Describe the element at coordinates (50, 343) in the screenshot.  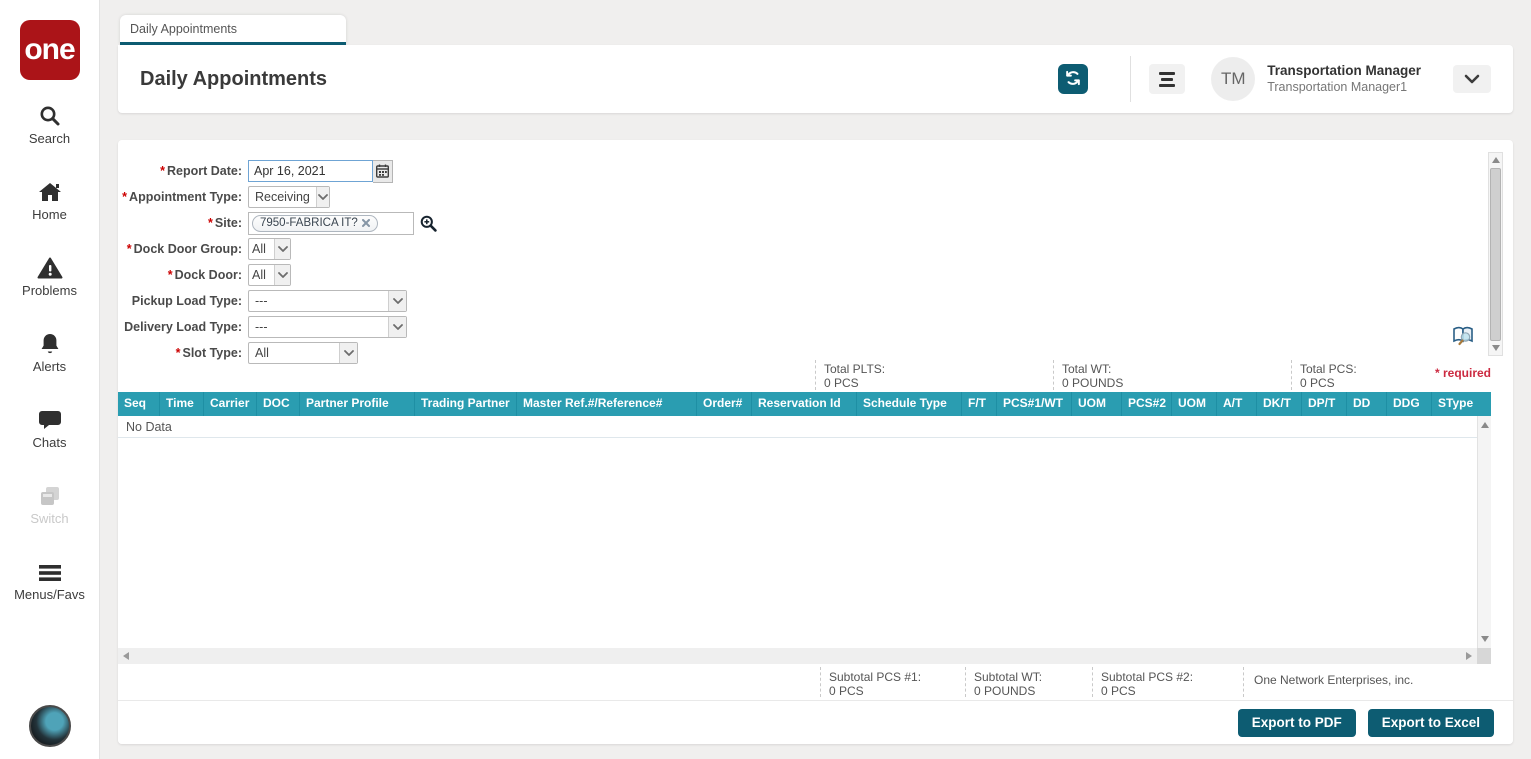
I see `bell-icon` at that location.